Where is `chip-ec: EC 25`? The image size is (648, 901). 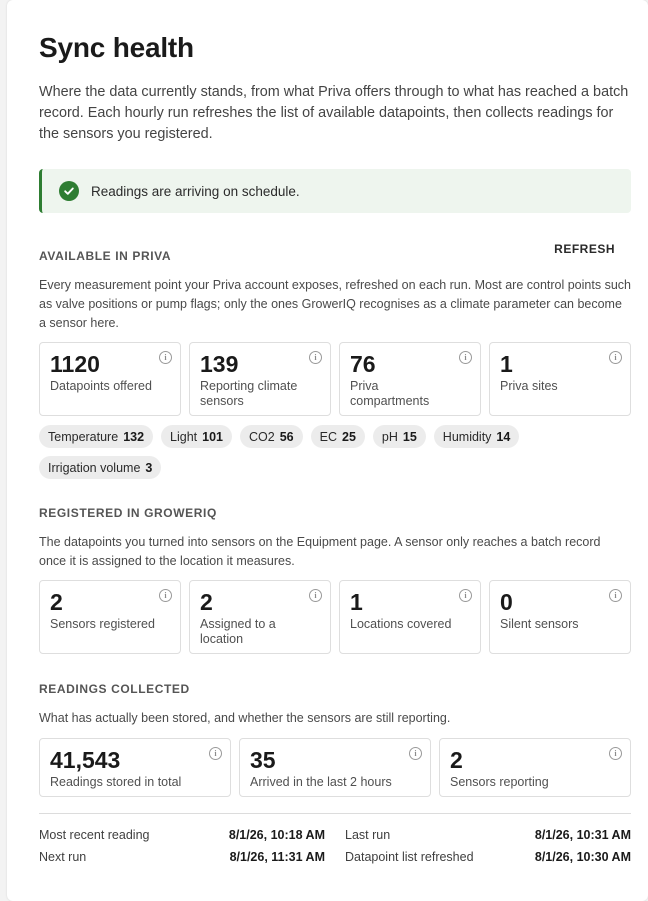
chip-ec: EC 25 is located at coordinates (337, 436).